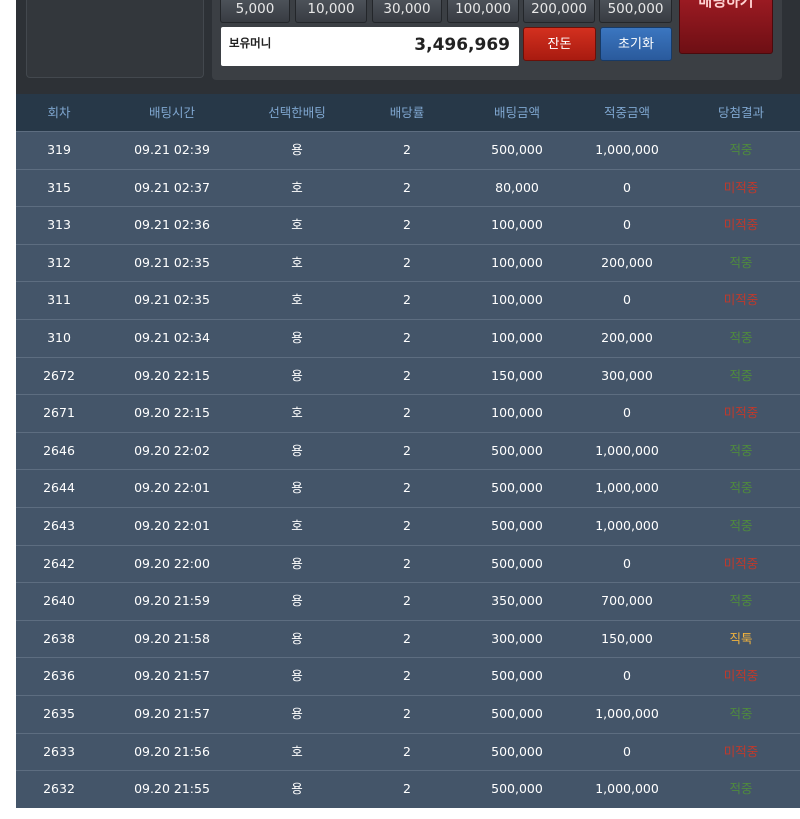 The width and height of the screenshot is (800, 819). I want to click on cell-time: 09.20 21:55, so click(172, 789).